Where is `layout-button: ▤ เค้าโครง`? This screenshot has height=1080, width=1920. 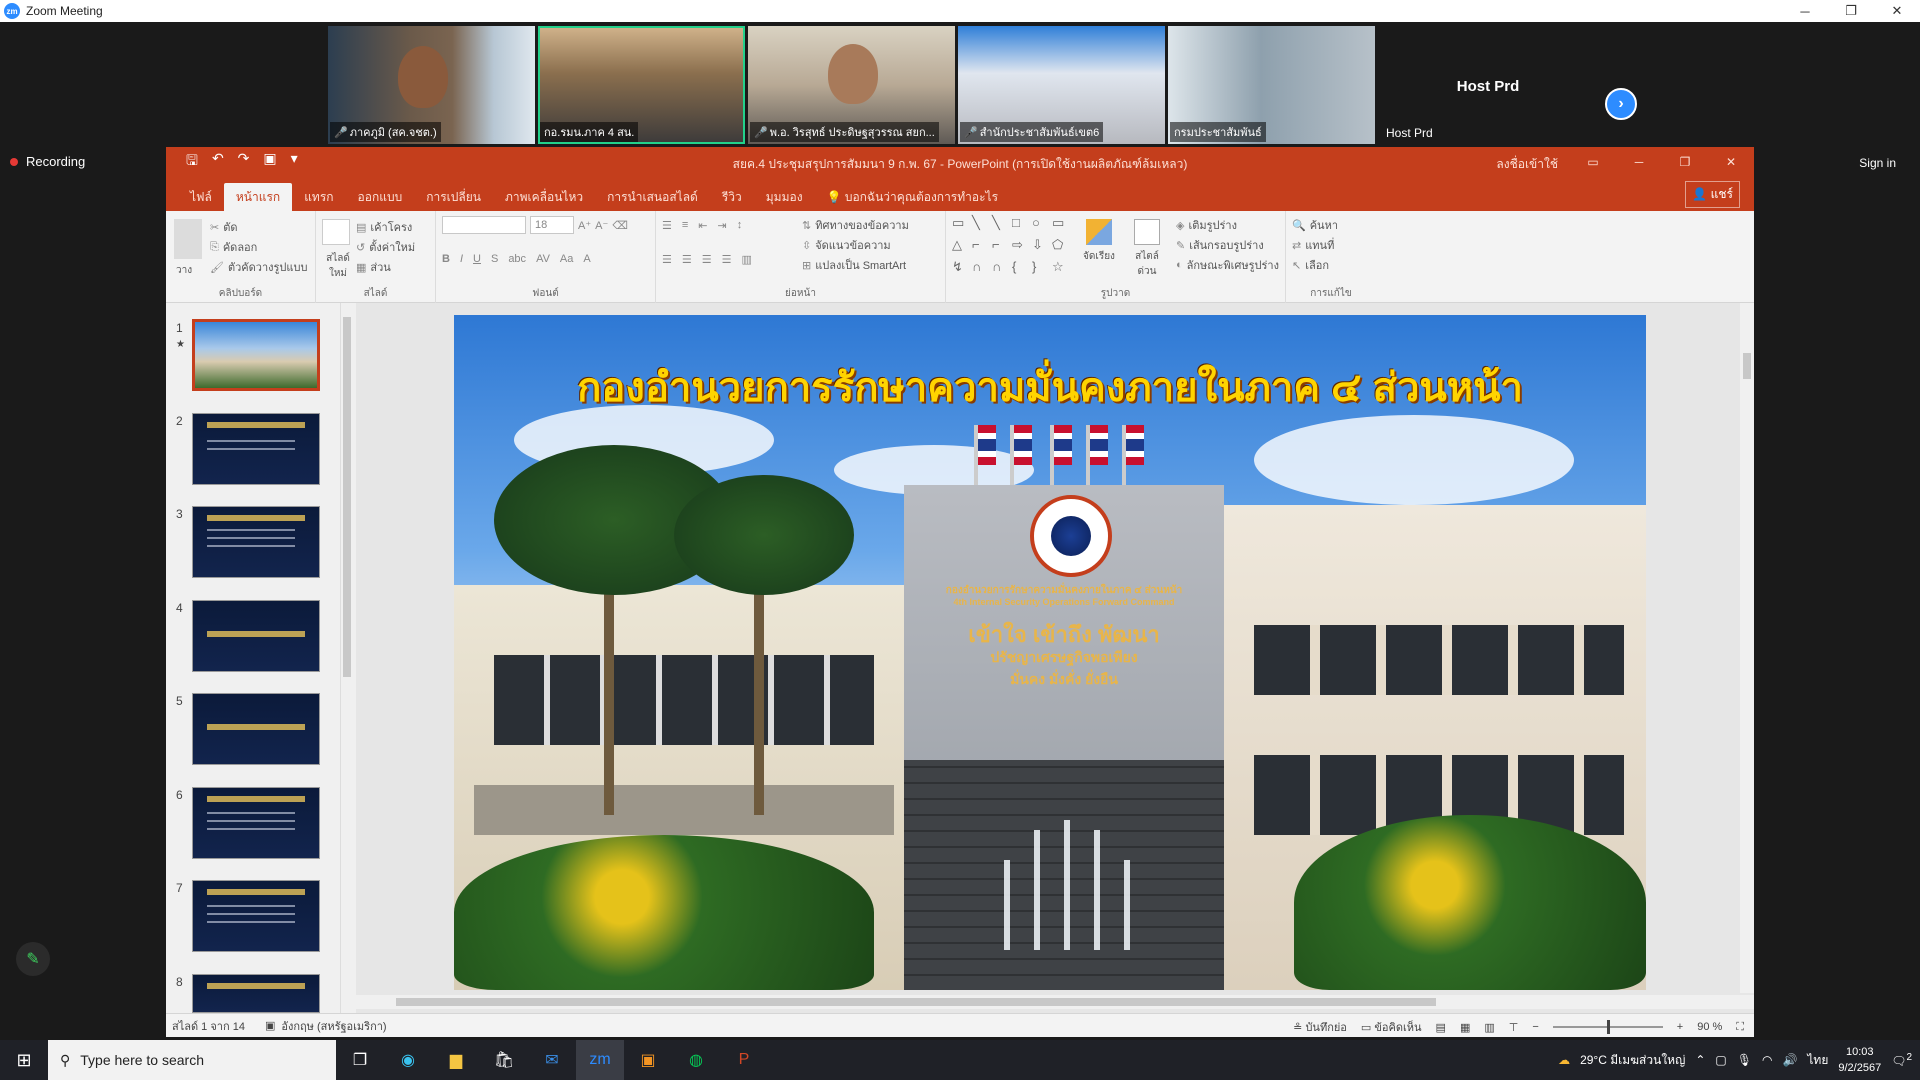
layout-button: ▤ เค้าโครง is located at coordinates (385, 227).